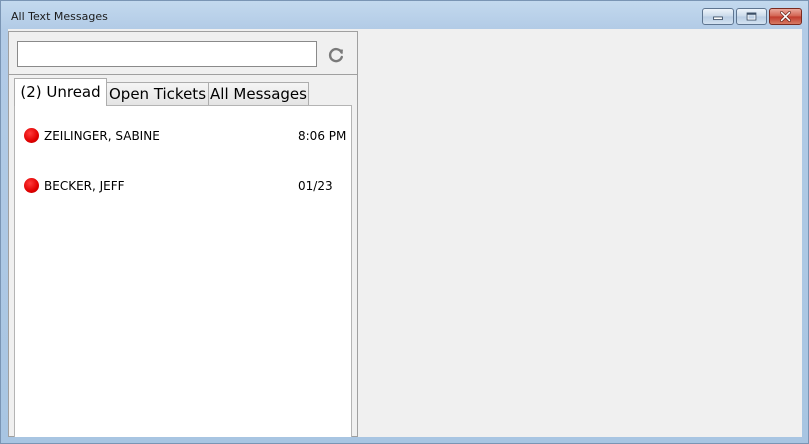 The width and height of the screenshot is (809, 444). Describe the element at coordinates (60, 92) in the screenshot. I see `tab-unread: (2) Unread` at that location.